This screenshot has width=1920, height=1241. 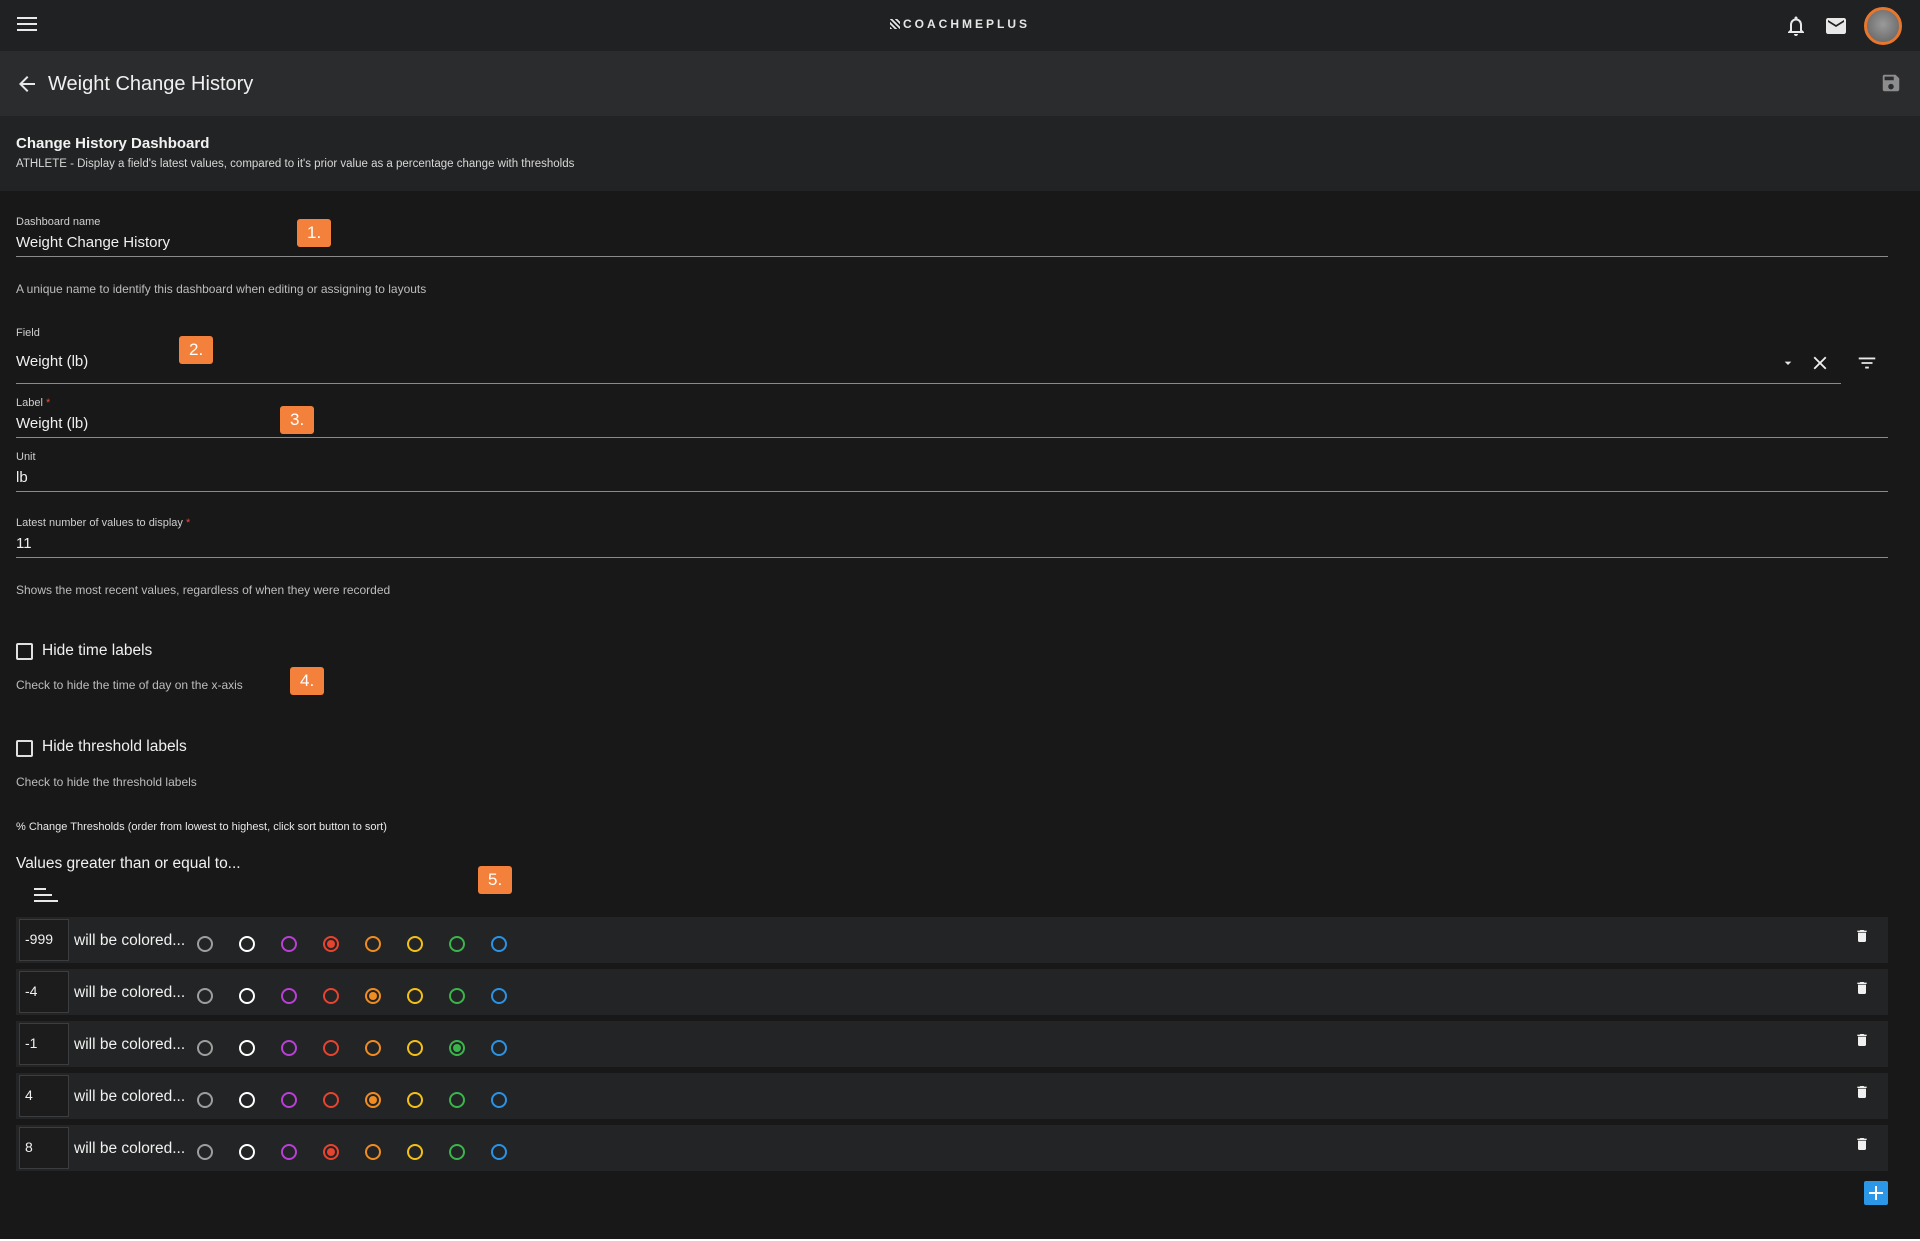 I want to click on dashboard-name-input: Weight Change History, so click(x=93, y=242).